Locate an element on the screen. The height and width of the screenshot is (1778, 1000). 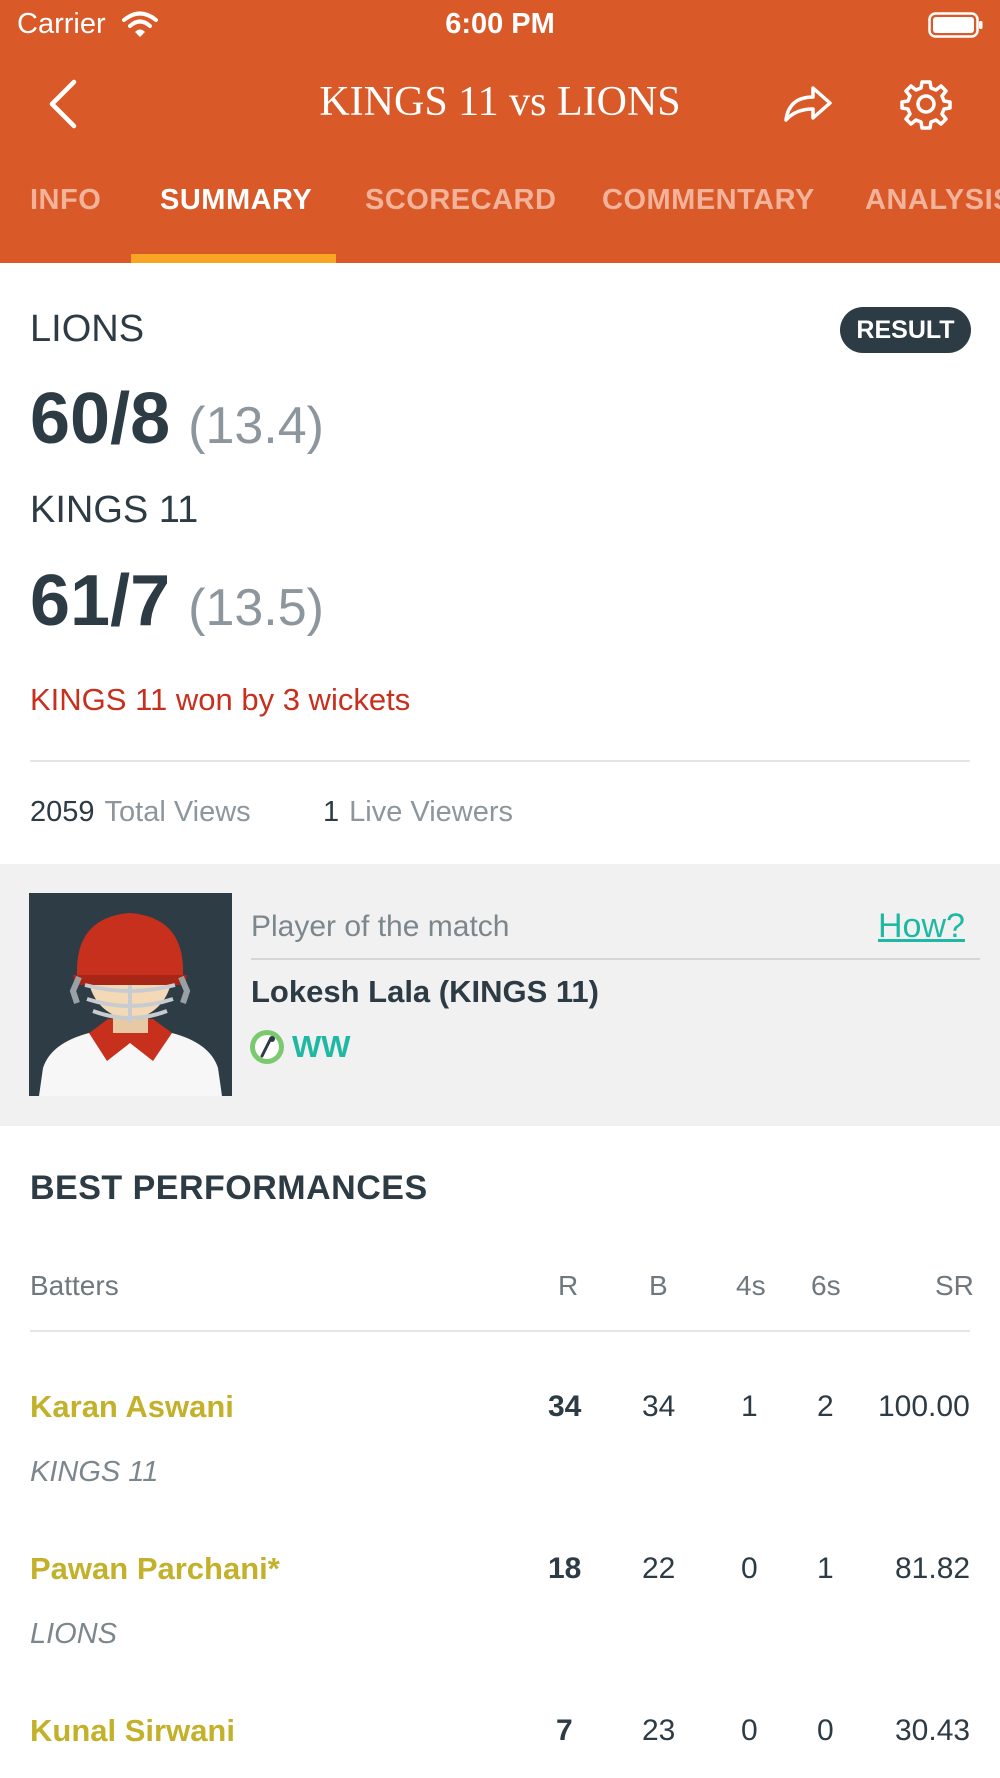
col-runs: R is located at coordinates (568, 1285).